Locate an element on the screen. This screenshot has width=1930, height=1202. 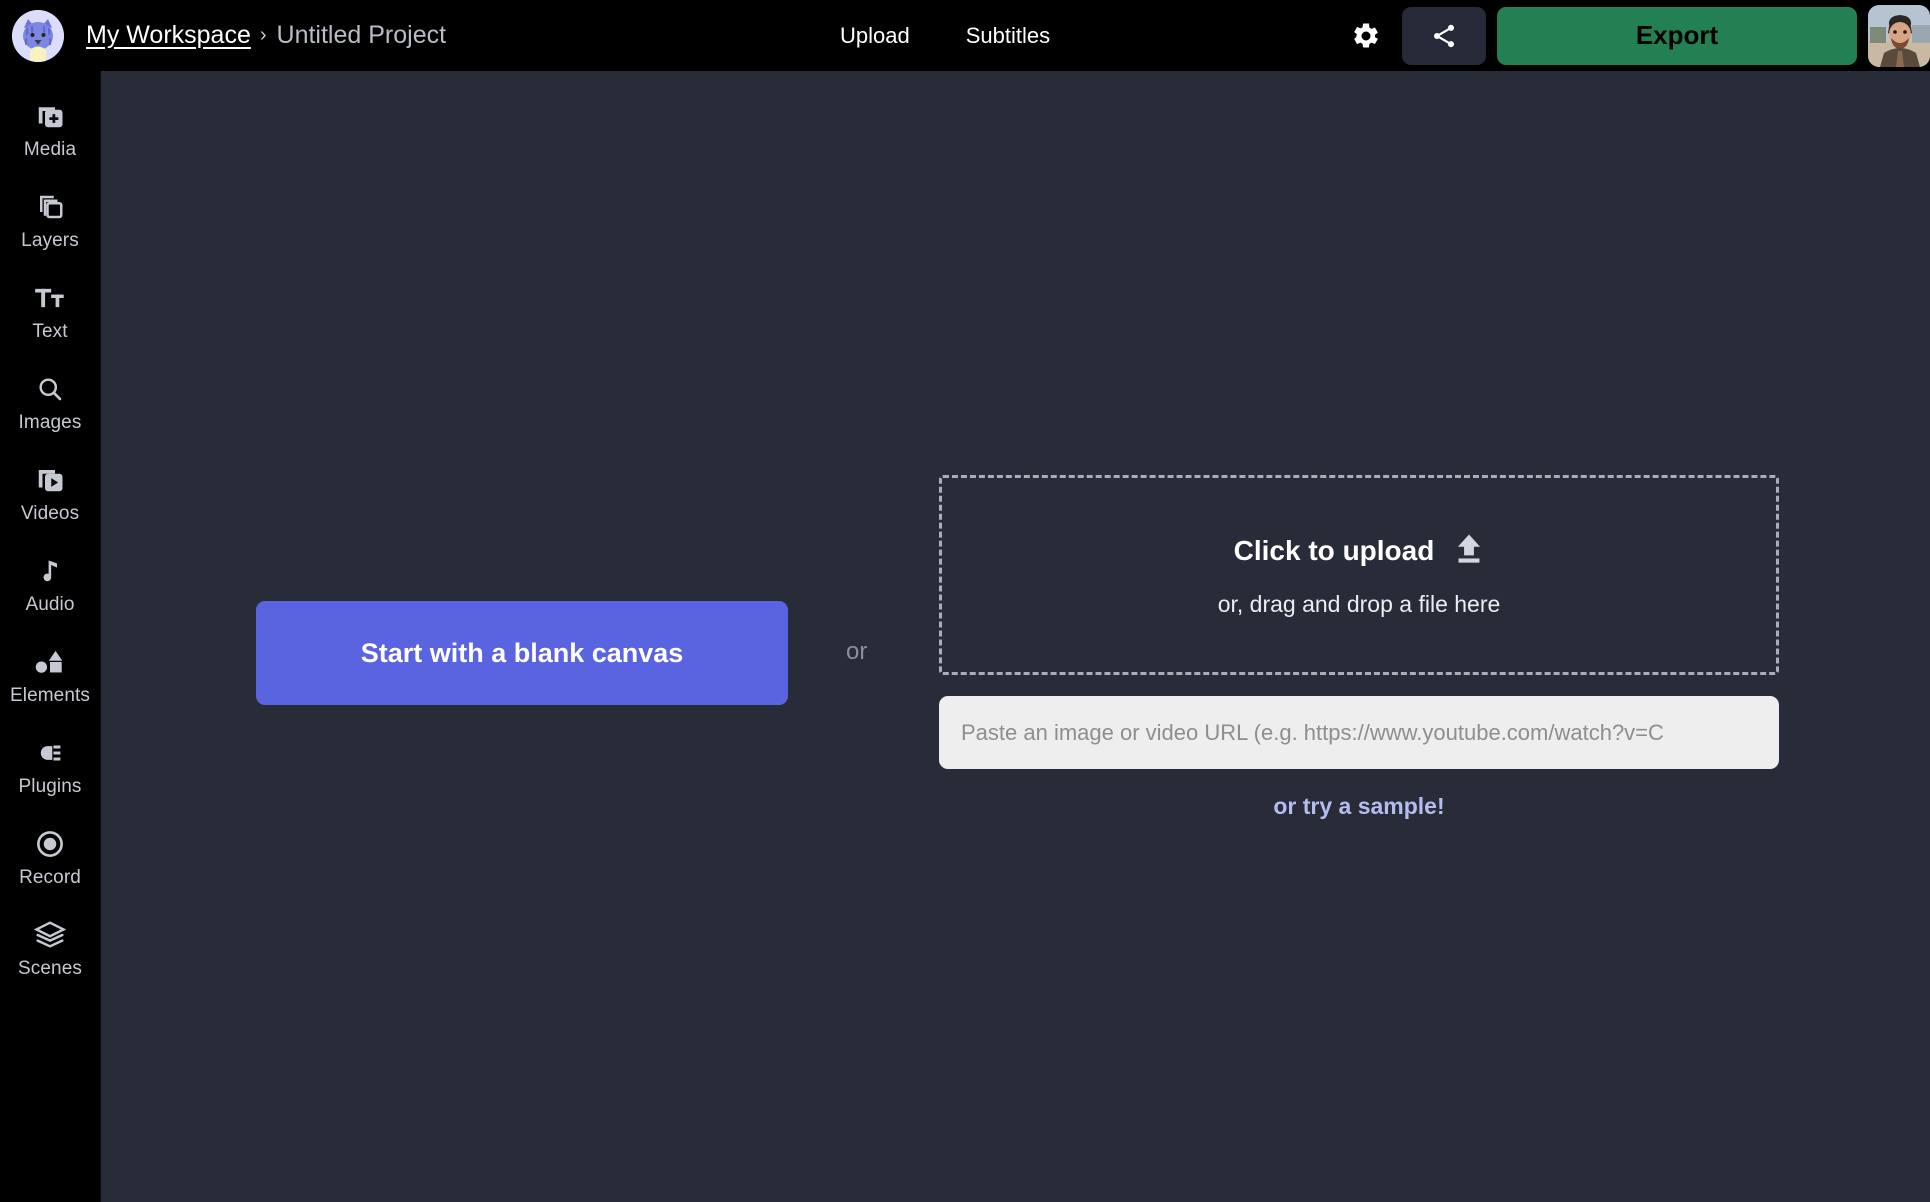
text-format-icon is located at coordinates (50, 298).